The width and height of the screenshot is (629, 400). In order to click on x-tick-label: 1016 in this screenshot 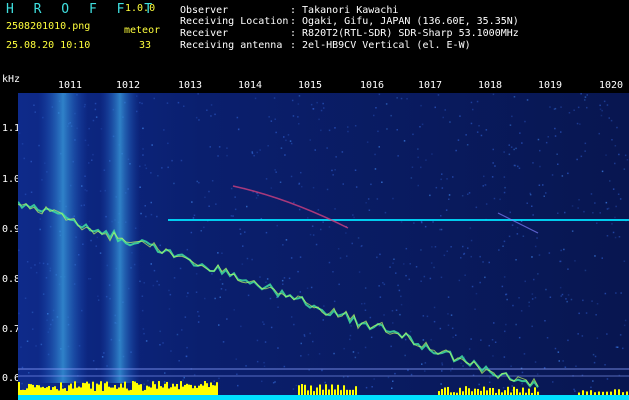, I will do `click(372, 85)`.